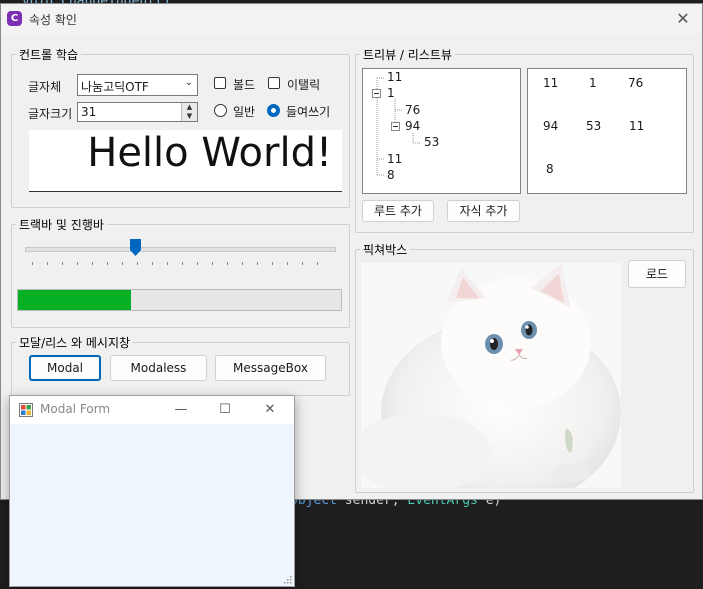  What do you see at coordinates (412, 126) in the screenshot?
I see `tree-node: 94` at bounding box center [412, 126].